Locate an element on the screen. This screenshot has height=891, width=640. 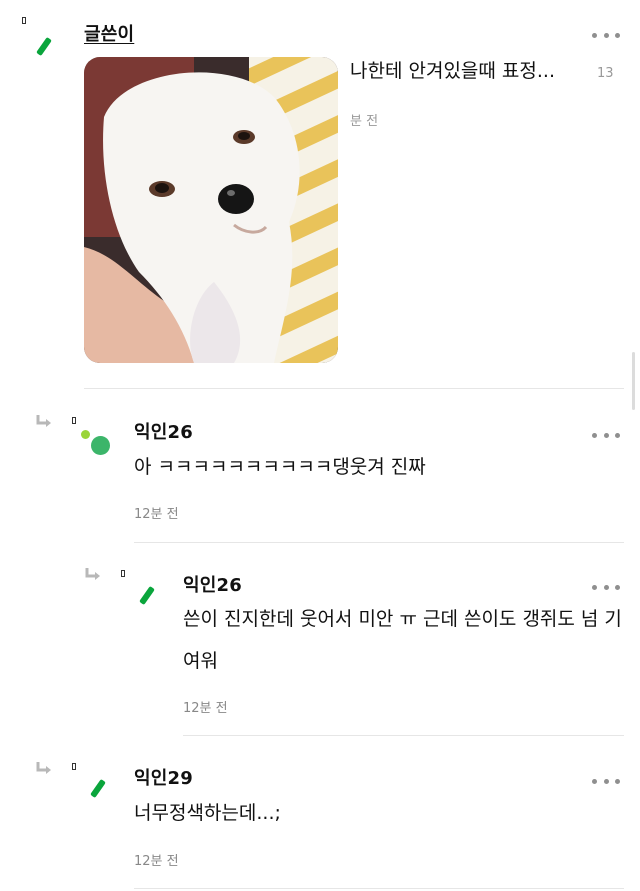
comment-message: 너무정색하는데...; is located at coordinates (207, 813).